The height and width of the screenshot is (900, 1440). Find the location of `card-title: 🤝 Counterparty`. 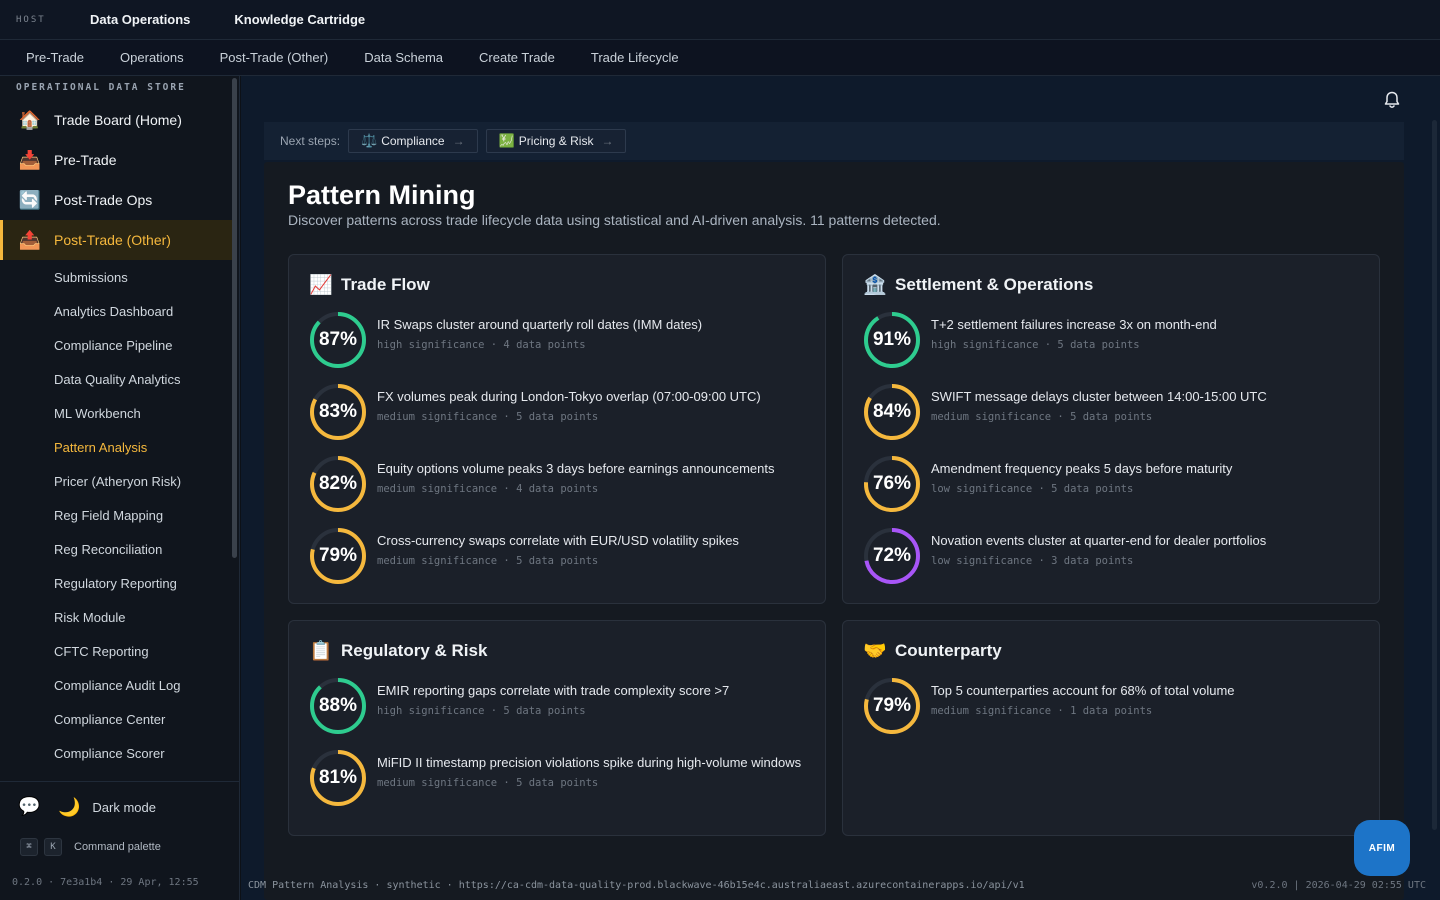

card-title: 🤝 Counterparty is located at coordinates (932, 651).